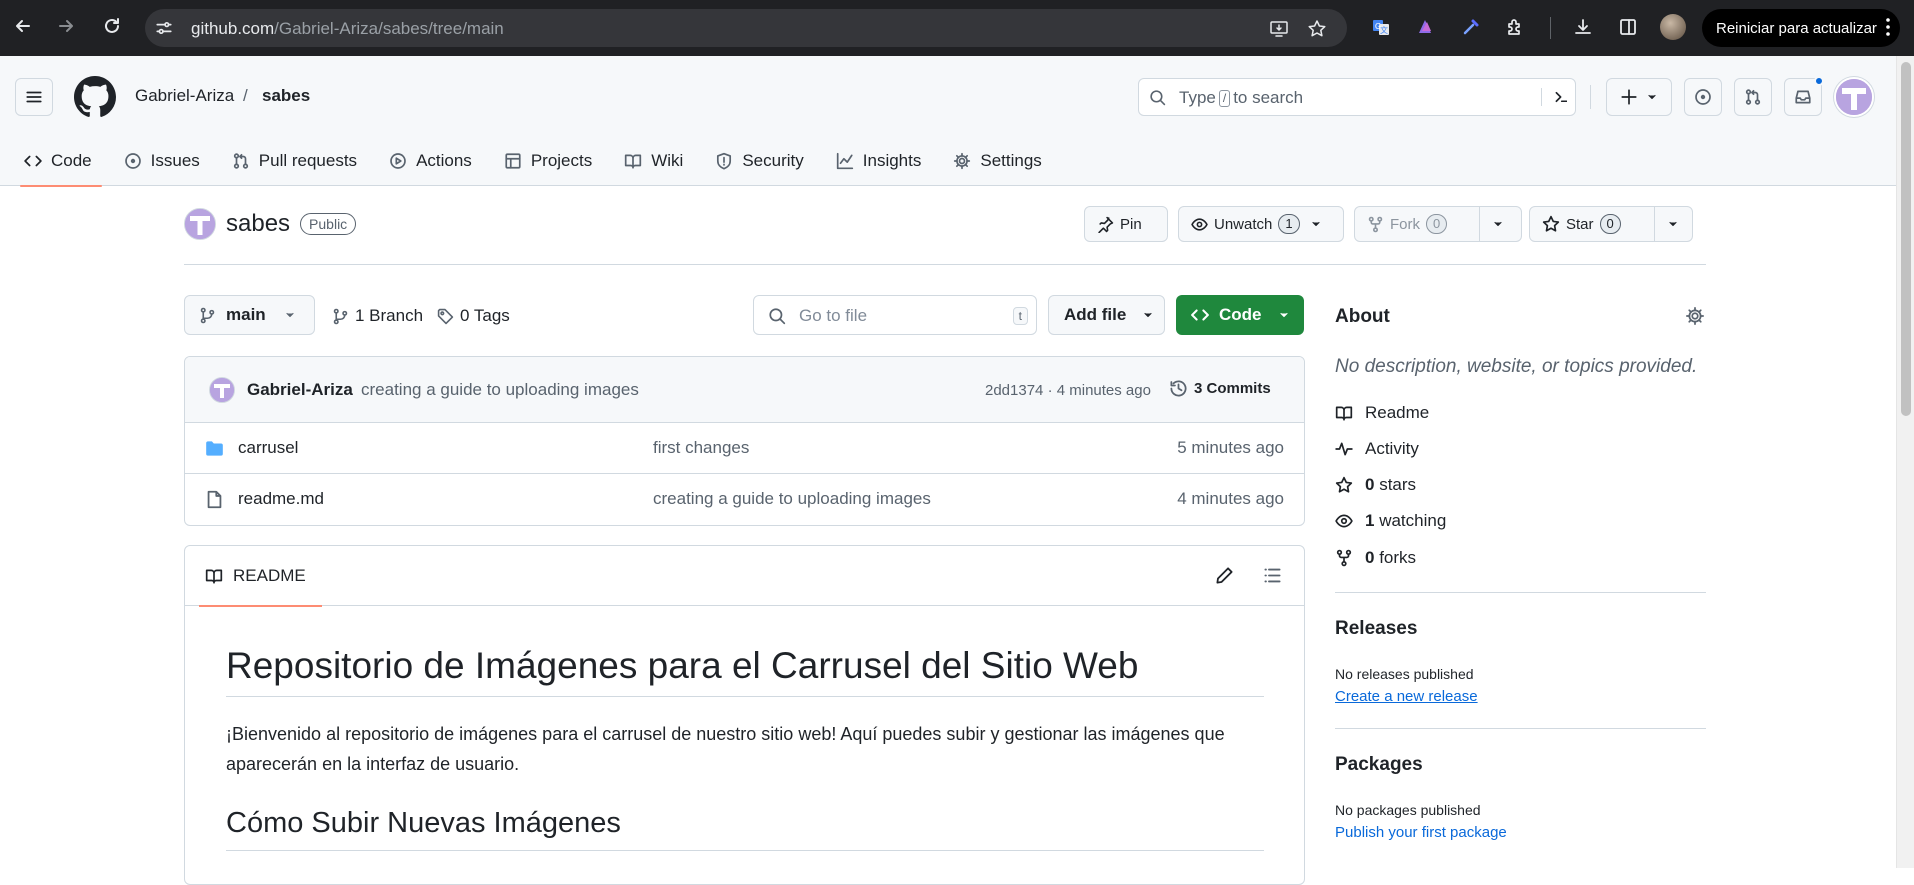  What do you see at coordinates (175, 160) in the screenshot?
I see `tab-label: Issues` at bounding box center [175, 160].